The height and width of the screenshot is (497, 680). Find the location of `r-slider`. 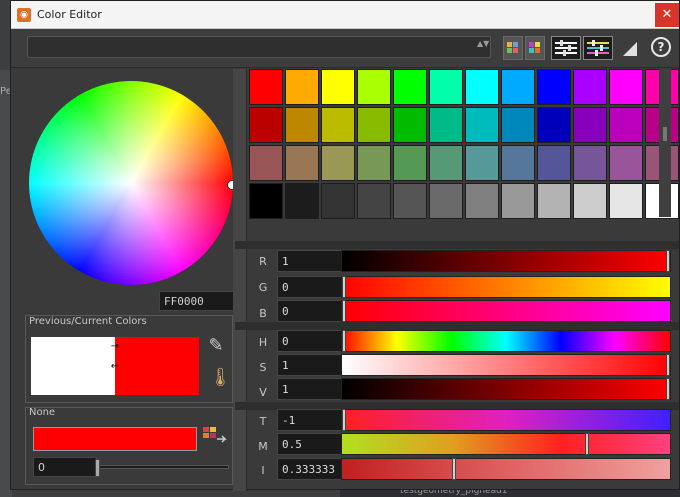

r-slider is located at coordinates (506, 261).